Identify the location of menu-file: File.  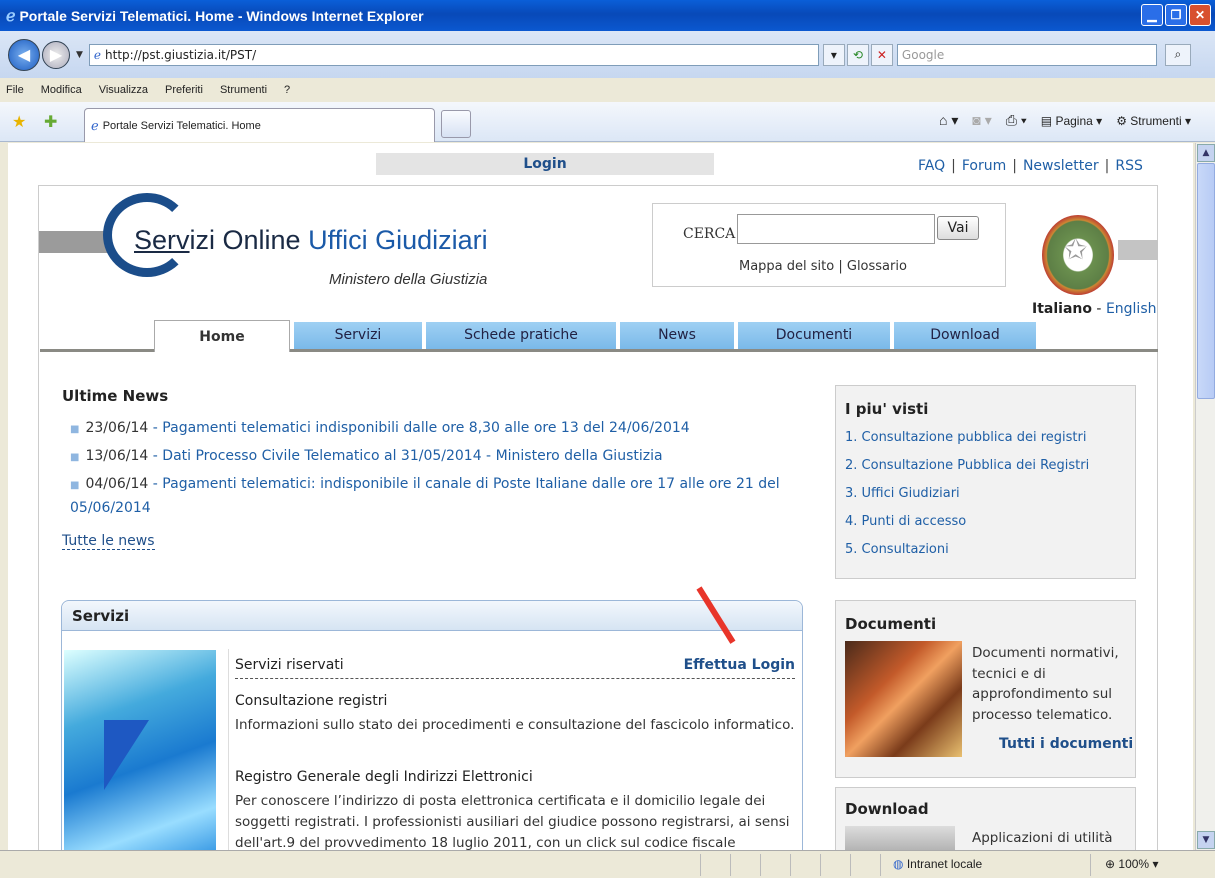
(15, 90).